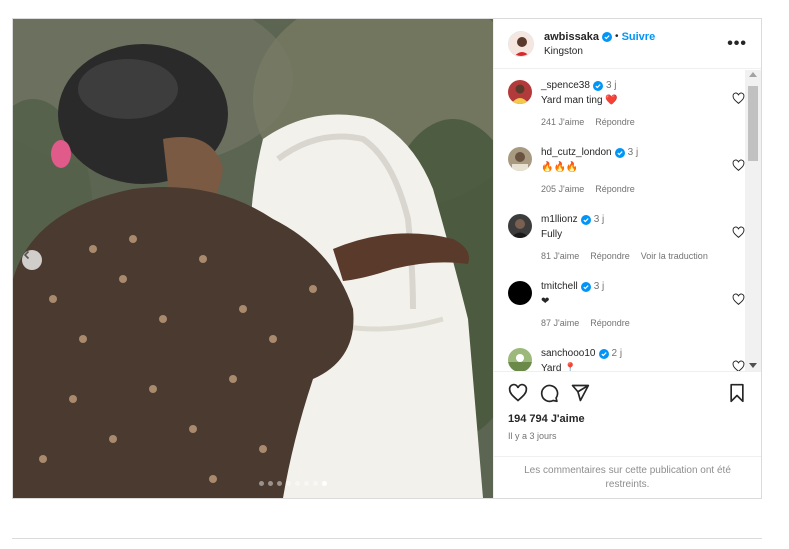 This screenshot has width=789, height=549. Describe the element at coordinates (627, 436) in the screenshot. I see `post-date: Il y a 3 jours` at that location.